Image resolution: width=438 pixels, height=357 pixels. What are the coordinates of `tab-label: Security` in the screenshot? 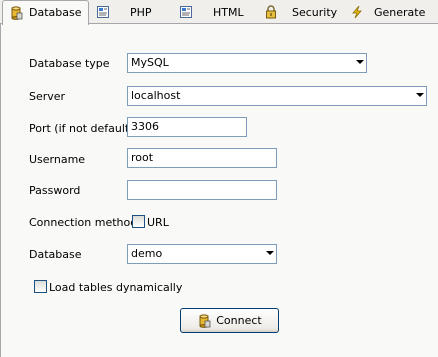 It's located at (315, 12).